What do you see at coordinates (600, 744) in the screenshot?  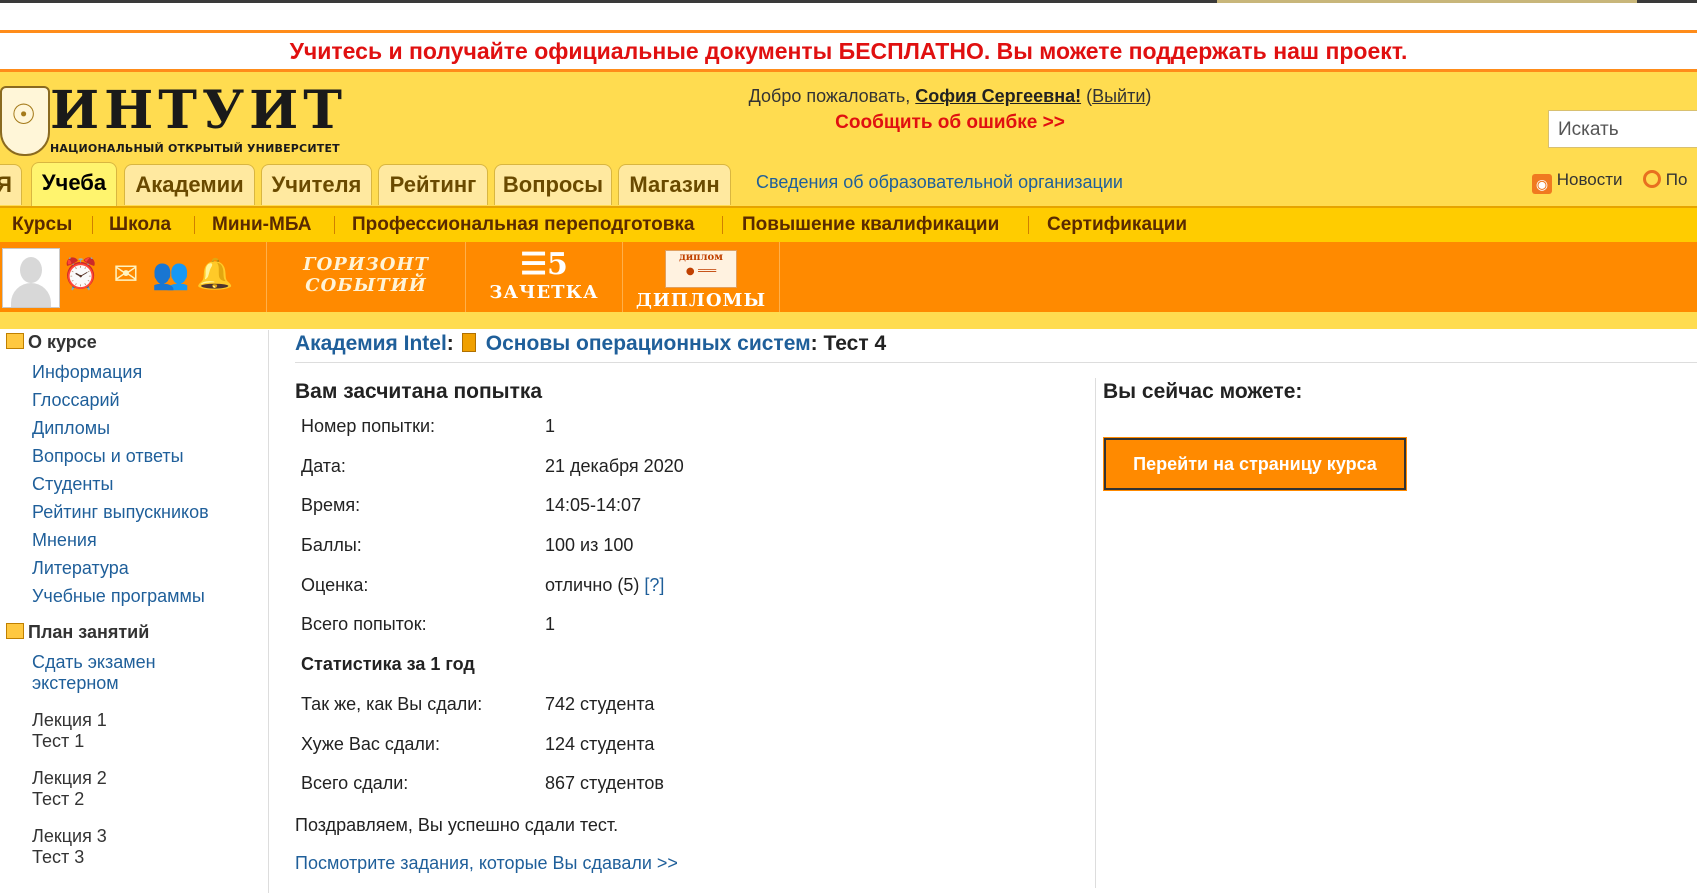 I see `stats-value: 124 студента` at bounding box center [600, 744].